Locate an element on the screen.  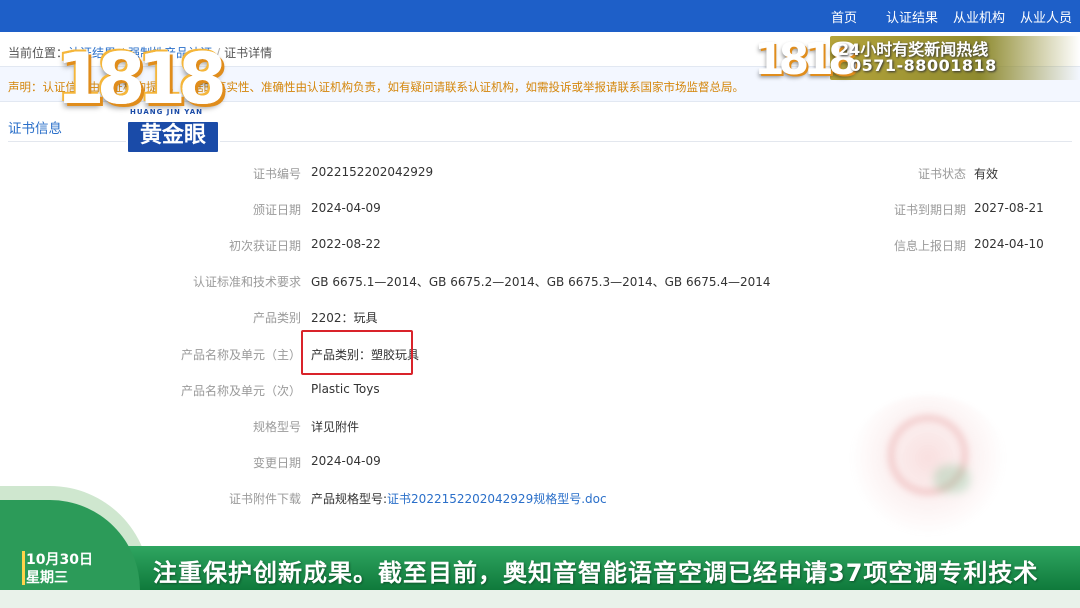
field-label-report-date: 信息上报日期 is located at coordinates (929, 246).